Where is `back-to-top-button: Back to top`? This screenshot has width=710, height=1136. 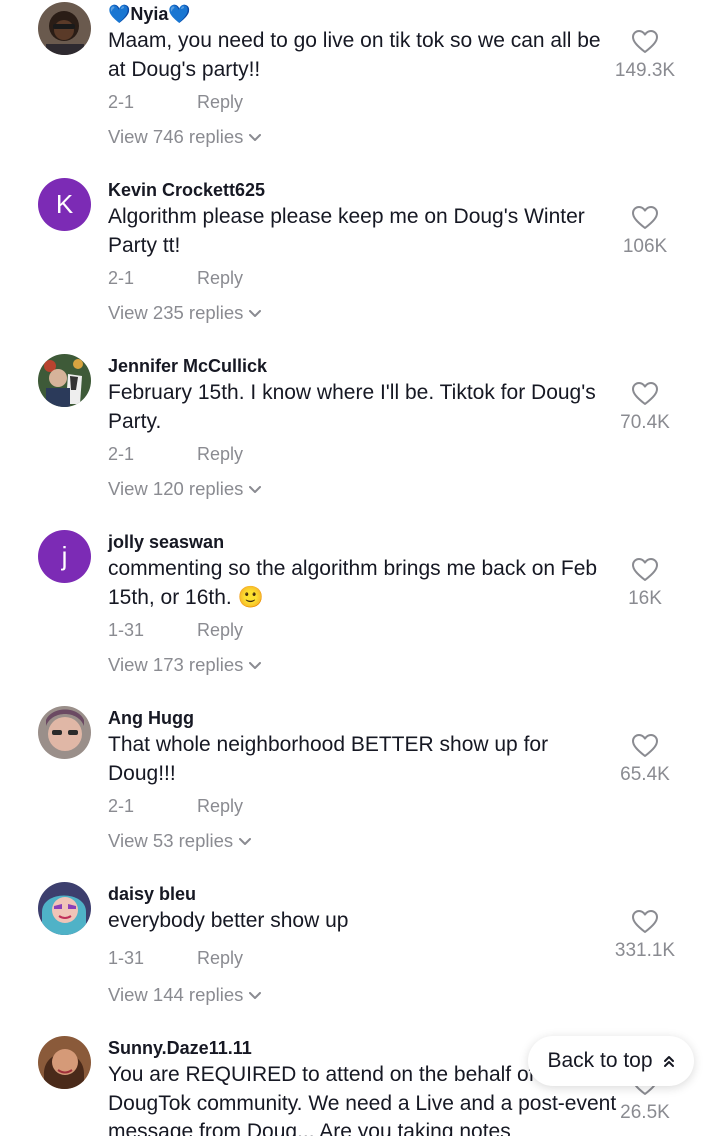 back-to-top-button: Back to top is located at coordinates (611, 1061).